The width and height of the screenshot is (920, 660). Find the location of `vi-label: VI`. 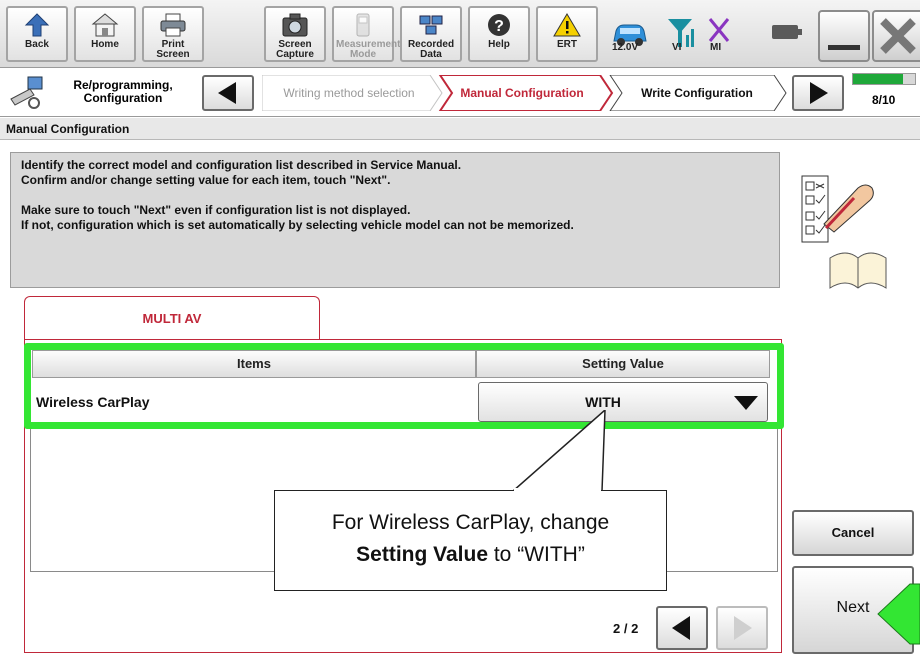

vi-label: VI is located at coordinates (677, 47).